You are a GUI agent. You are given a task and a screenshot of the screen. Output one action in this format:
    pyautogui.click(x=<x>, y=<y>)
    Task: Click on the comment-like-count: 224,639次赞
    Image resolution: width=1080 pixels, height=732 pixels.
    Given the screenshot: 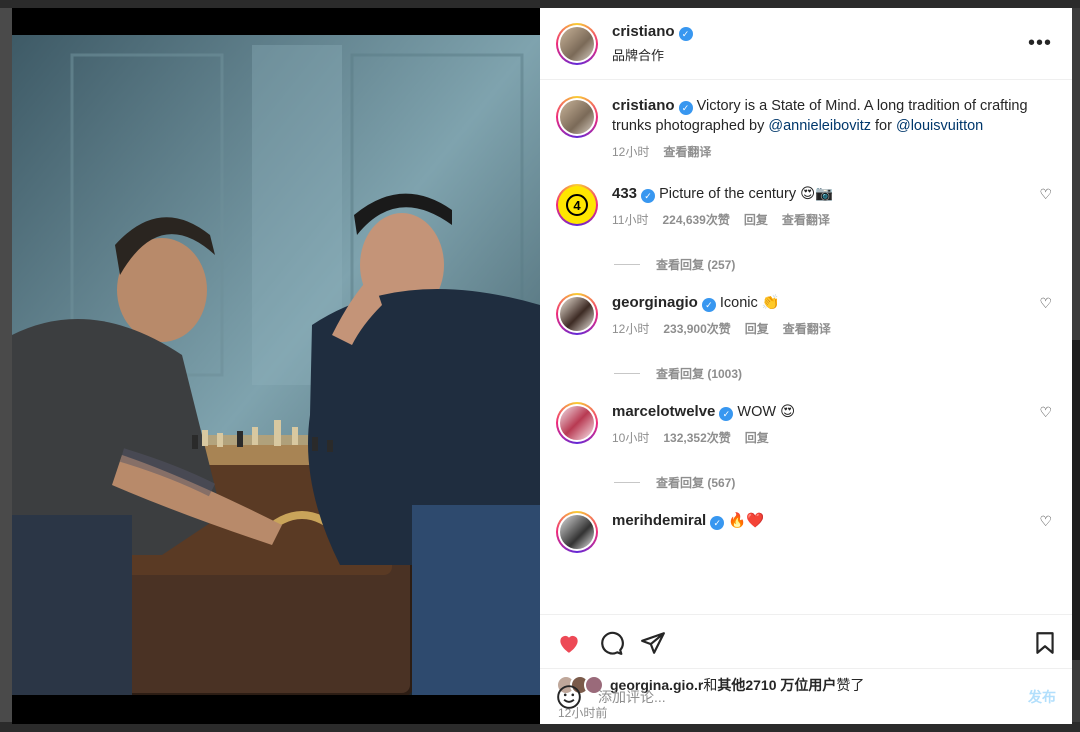 What is the action you would take?
    pyautogui.click(x=695, y=220)
    